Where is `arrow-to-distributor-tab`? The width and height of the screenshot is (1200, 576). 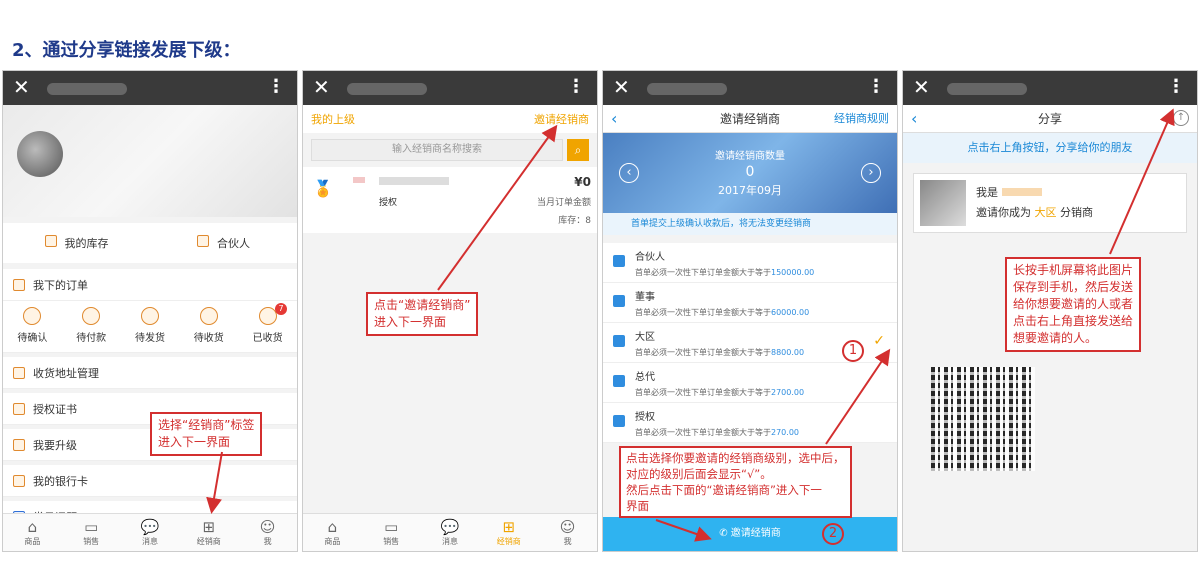
arrow-to-distributor-tab is located at coordinates (214, 482).